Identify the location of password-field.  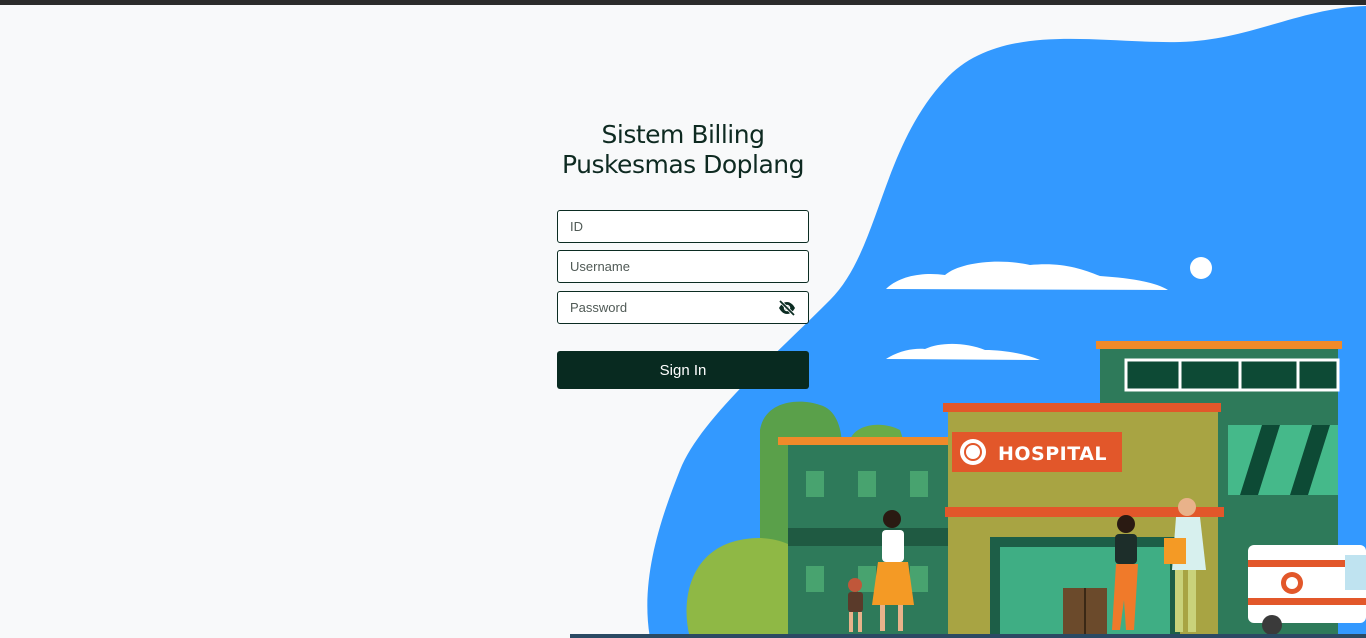
(683, 307).